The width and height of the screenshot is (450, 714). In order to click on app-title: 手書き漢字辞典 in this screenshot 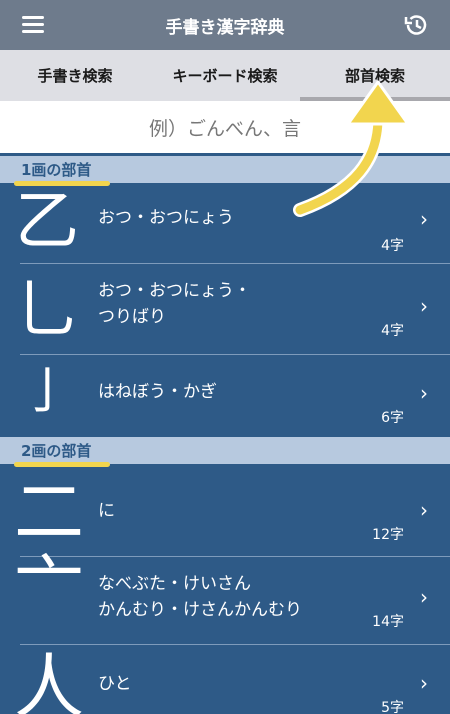, I will do `click(225, 27)`.